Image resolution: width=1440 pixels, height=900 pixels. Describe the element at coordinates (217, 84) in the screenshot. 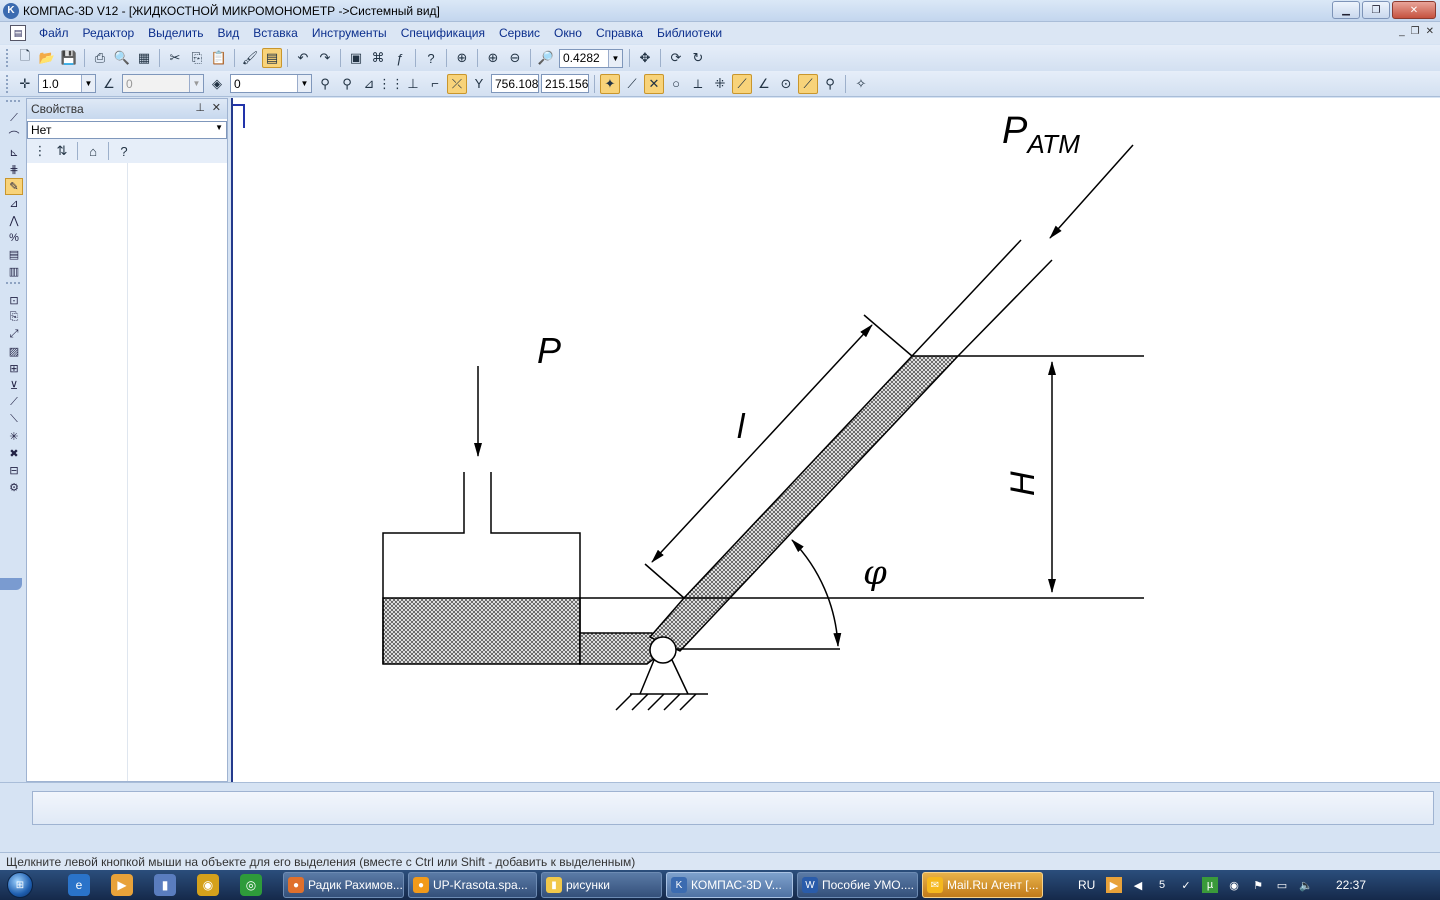

I see `layer-icon: ◈` at that location.